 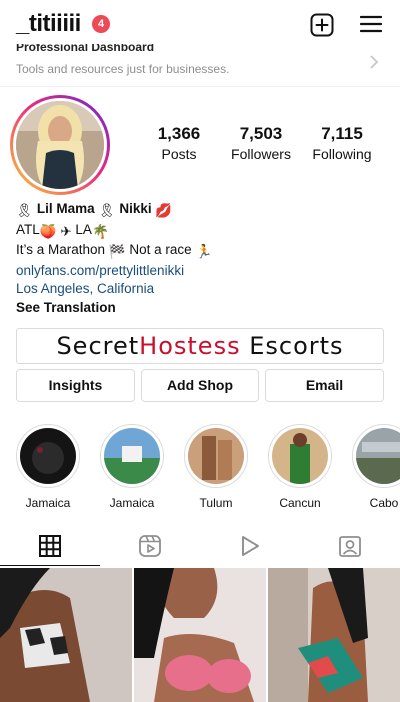 I want to click on dashboard-subtitle: Tools and resources just for businesses., so click(x=123, y=69).